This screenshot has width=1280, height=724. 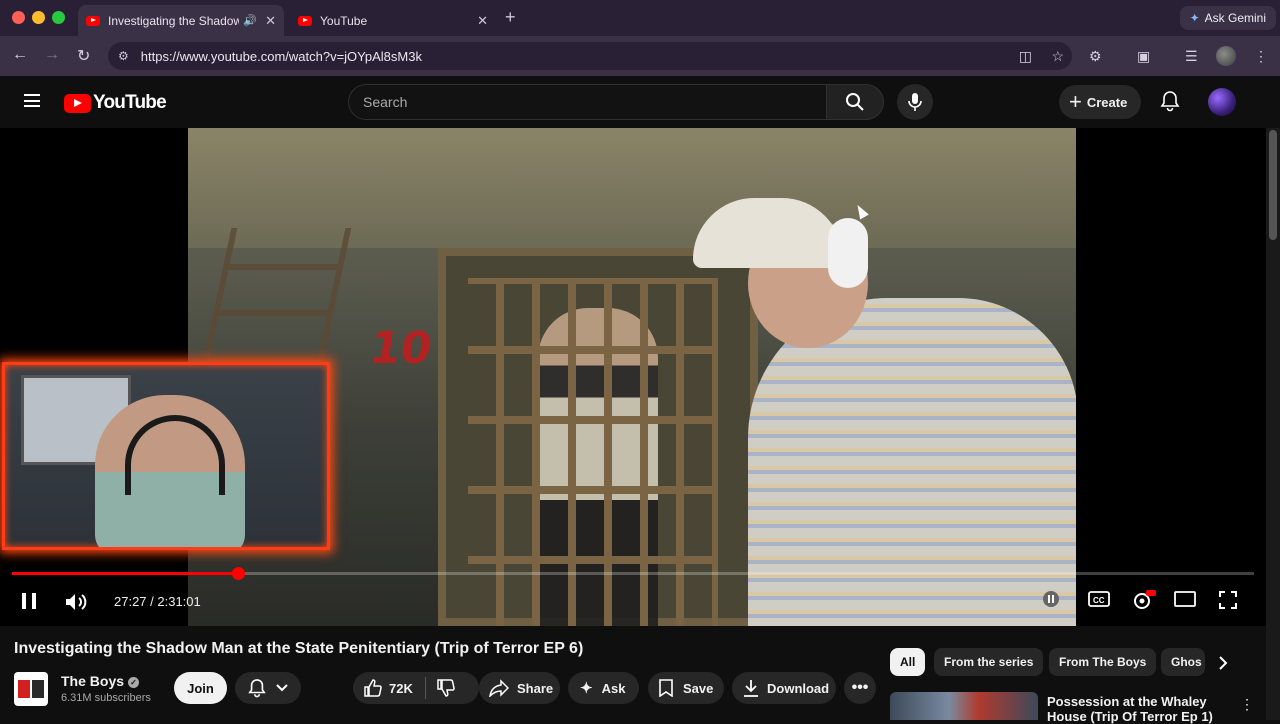 What do you see at coordinates (200, 688) in the screenshot?
I see `join-button: Join` at bounding box center [200, 688].